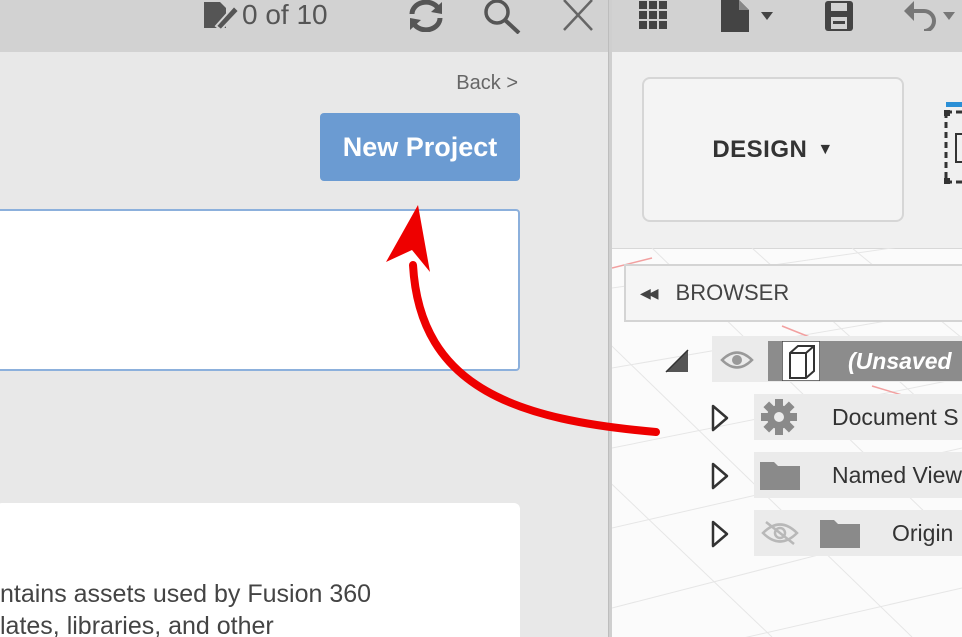 The image size is (962, 637). Describe the element at coordinates (222, 16) in the screenshot. I see `edit-document-icon` at that location.